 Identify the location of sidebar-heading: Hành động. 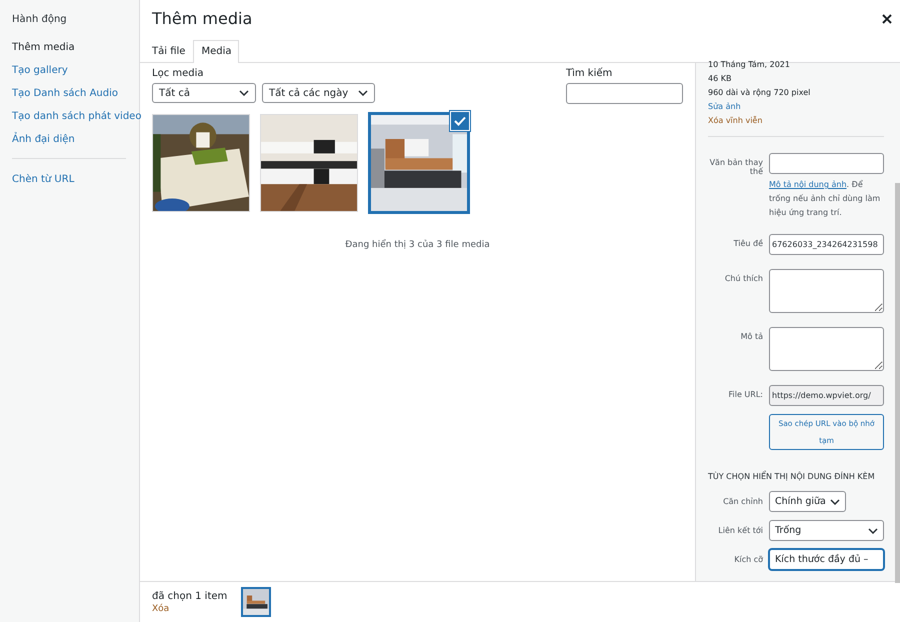
(40, 19).